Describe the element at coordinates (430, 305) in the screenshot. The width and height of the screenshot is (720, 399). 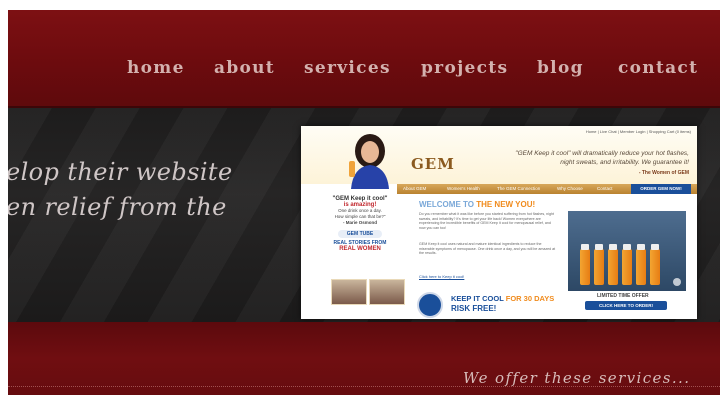
I see `guarantee-seal-icon` at that location.